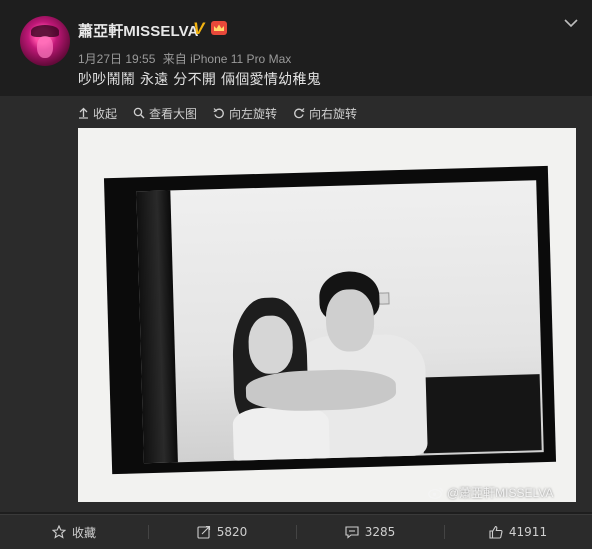 The image size is (592, 549). Describe the element at coordinates (350, 320) in the screenshot. I see `photo-man-face` at that location.